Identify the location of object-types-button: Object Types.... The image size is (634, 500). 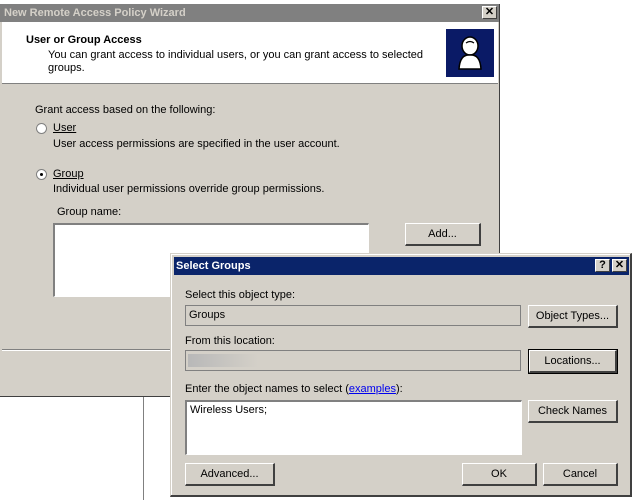
(573, 316).